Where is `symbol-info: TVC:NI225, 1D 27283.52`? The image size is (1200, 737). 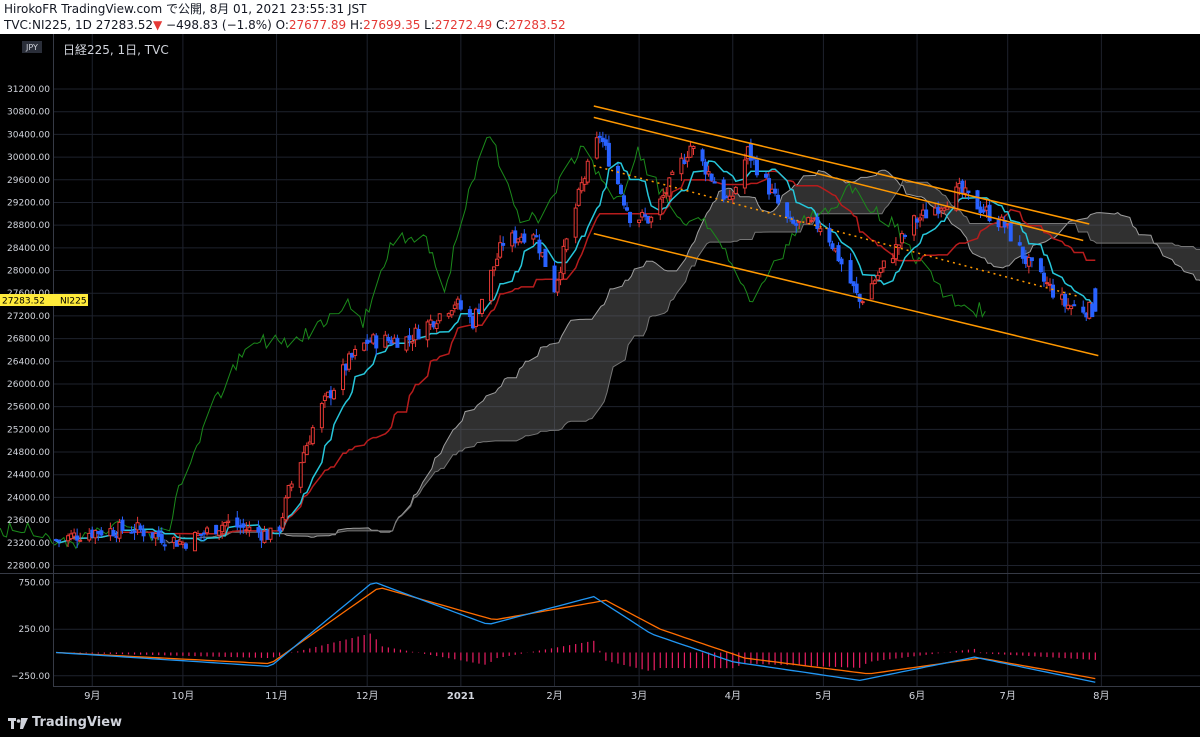
symbol-info: TVC:NI225, 1D 27283.52 is located at coordinates (78, 25).